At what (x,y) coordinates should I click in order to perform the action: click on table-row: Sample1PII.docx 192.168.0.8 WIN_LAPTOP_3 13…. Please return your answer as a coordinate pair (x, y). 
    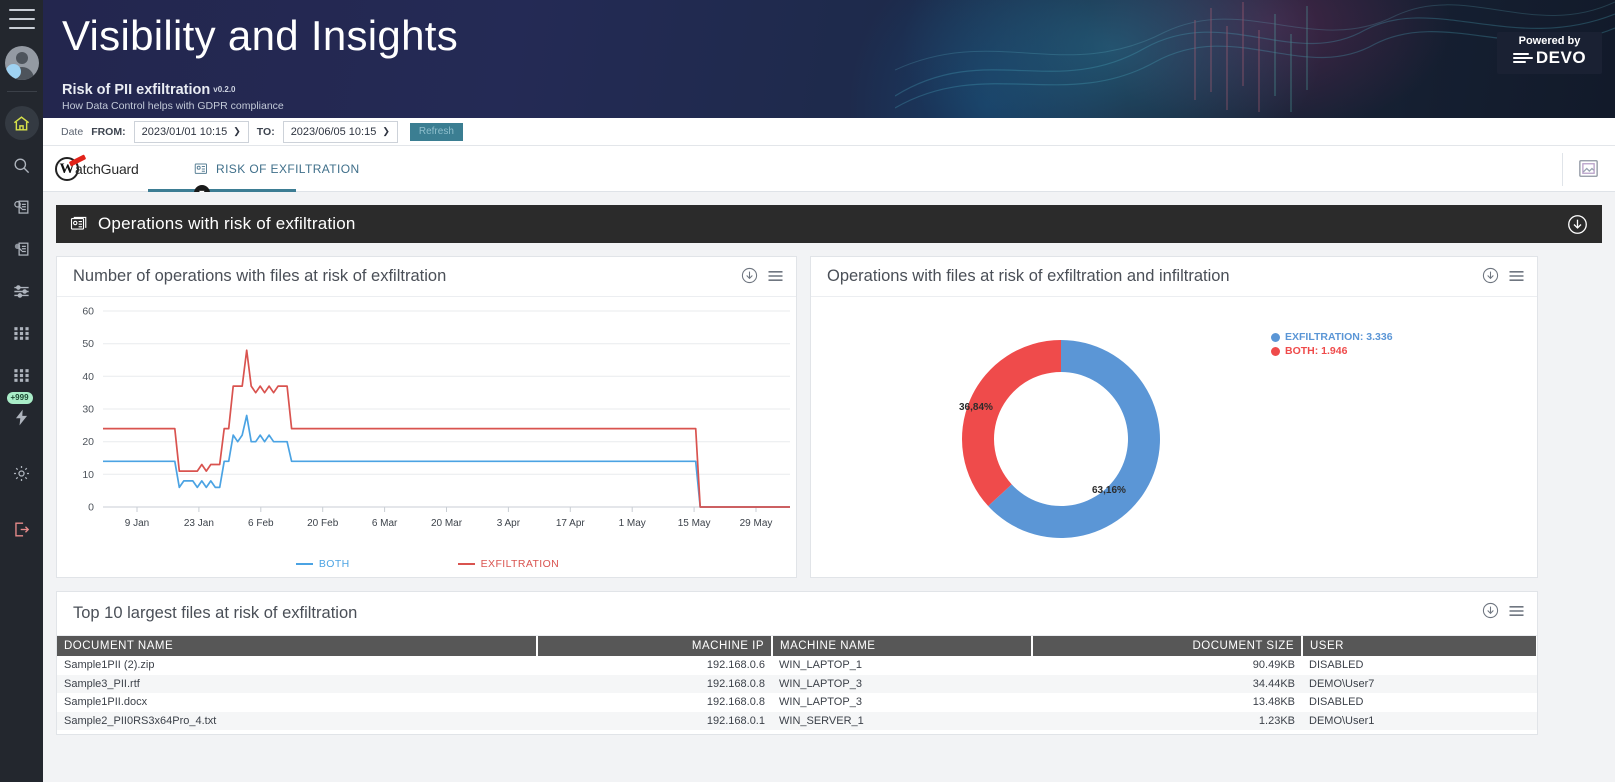
    Looking at the image, I should click on (797, 702).